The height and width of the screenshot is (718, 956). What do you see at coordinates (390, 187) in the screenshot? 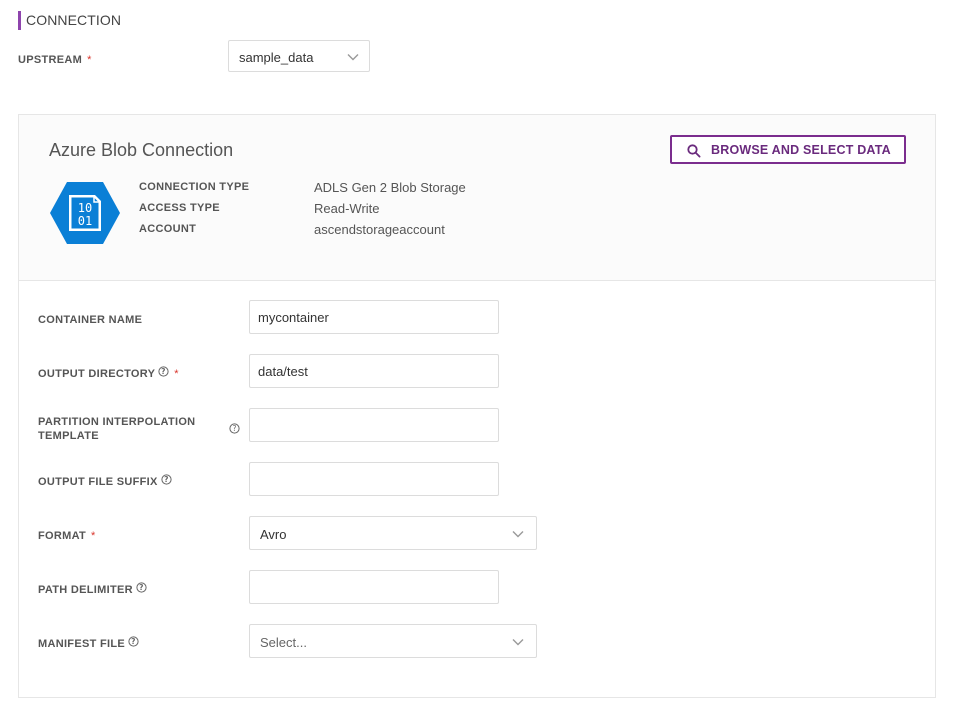
I see `connection-type-value: ADLS Gen 2 Blob Storage` at bounding box center [390, 187].